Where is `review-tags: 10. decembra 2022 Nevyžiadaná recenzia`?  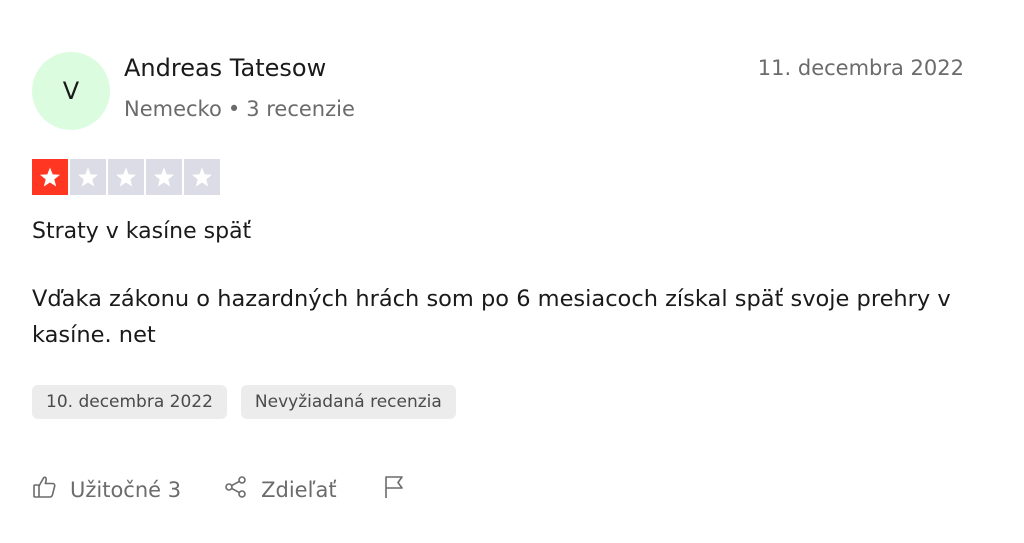
review-tags: 10. decembra 2022 Nevyžiadaná recenzia is located at coordinates (244, 402).